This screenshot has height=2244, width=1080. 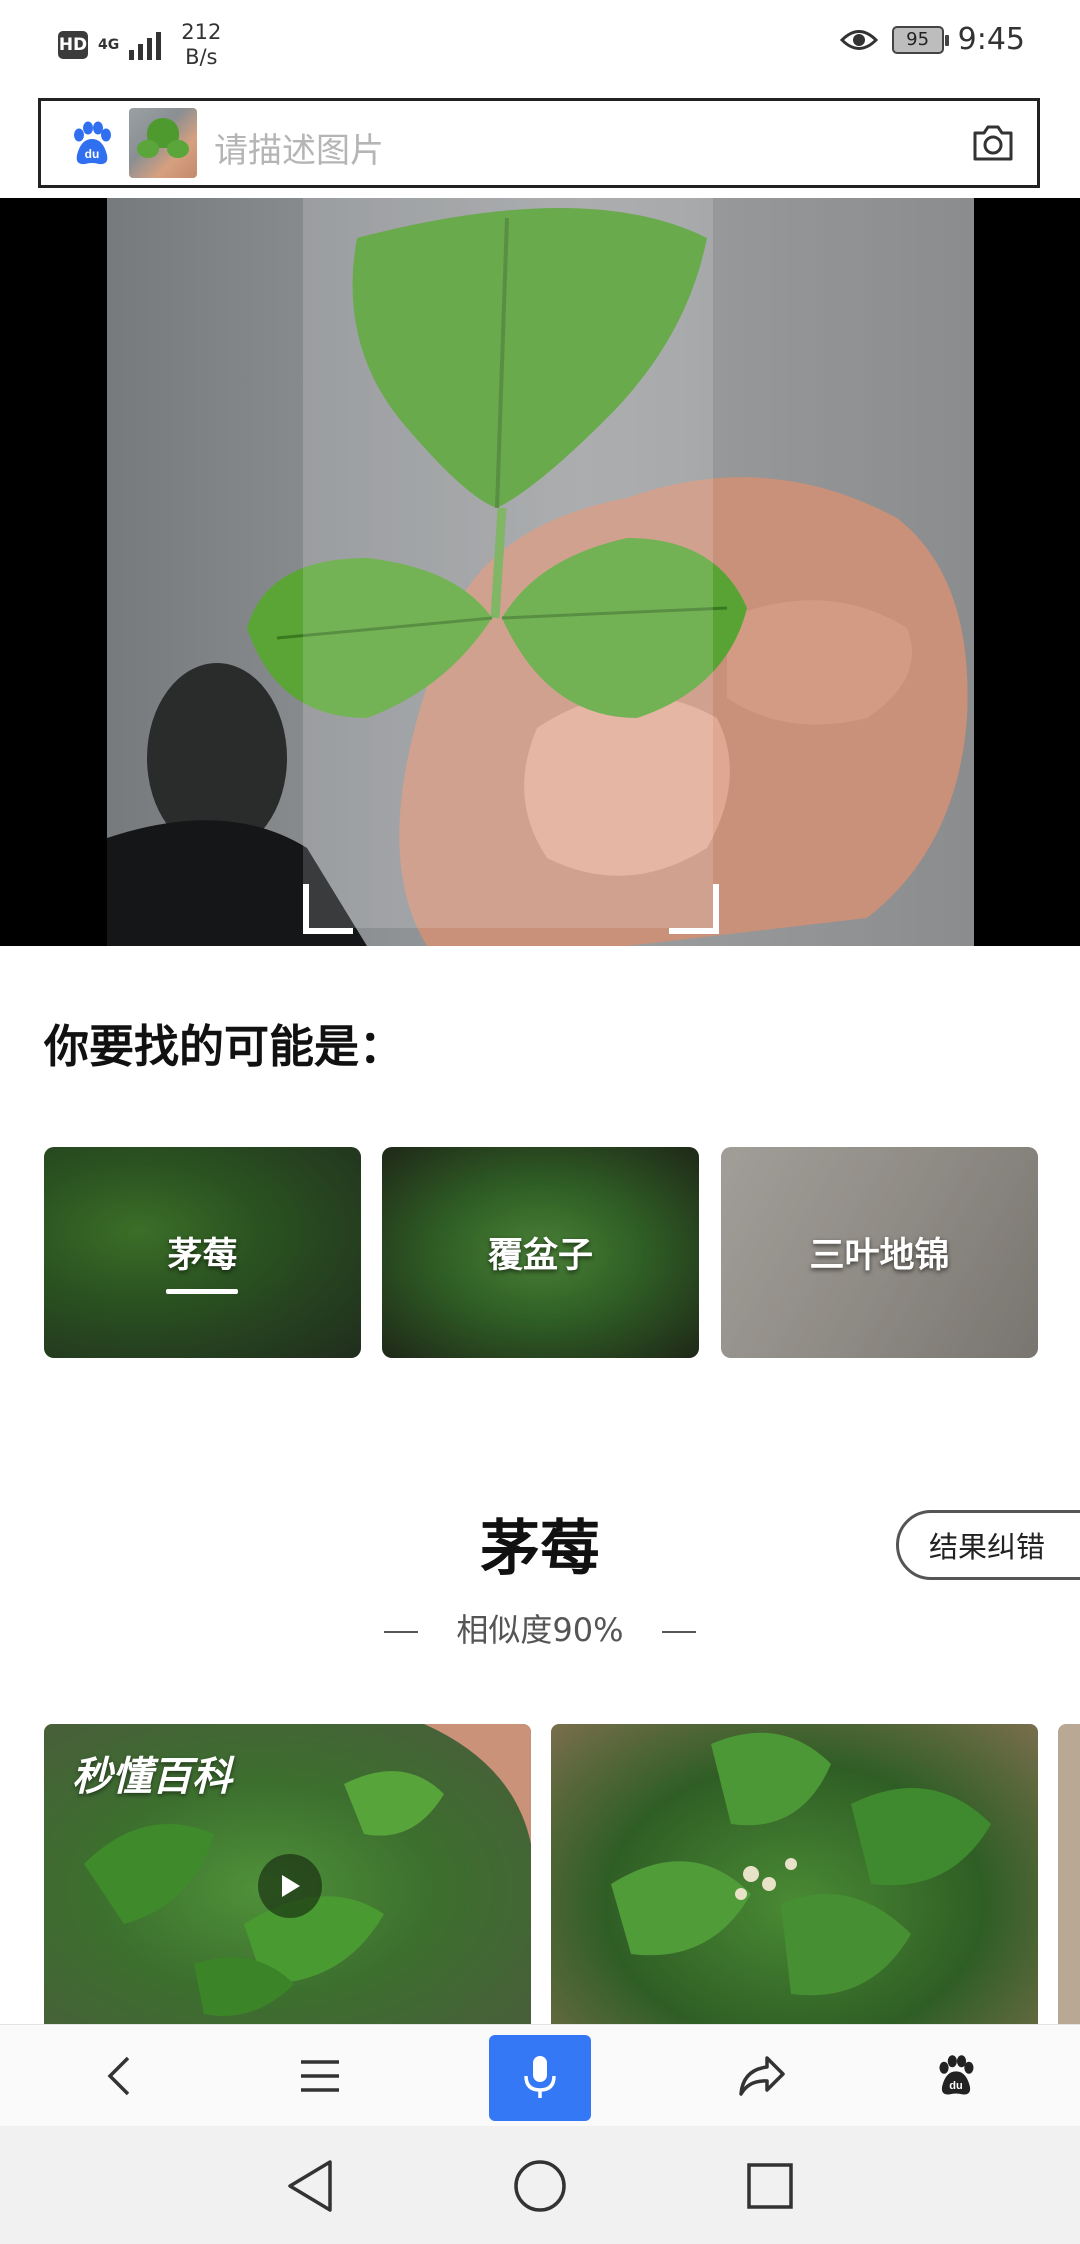 I want to click on baidu-home-button: du, so click(x=956, y=2076).